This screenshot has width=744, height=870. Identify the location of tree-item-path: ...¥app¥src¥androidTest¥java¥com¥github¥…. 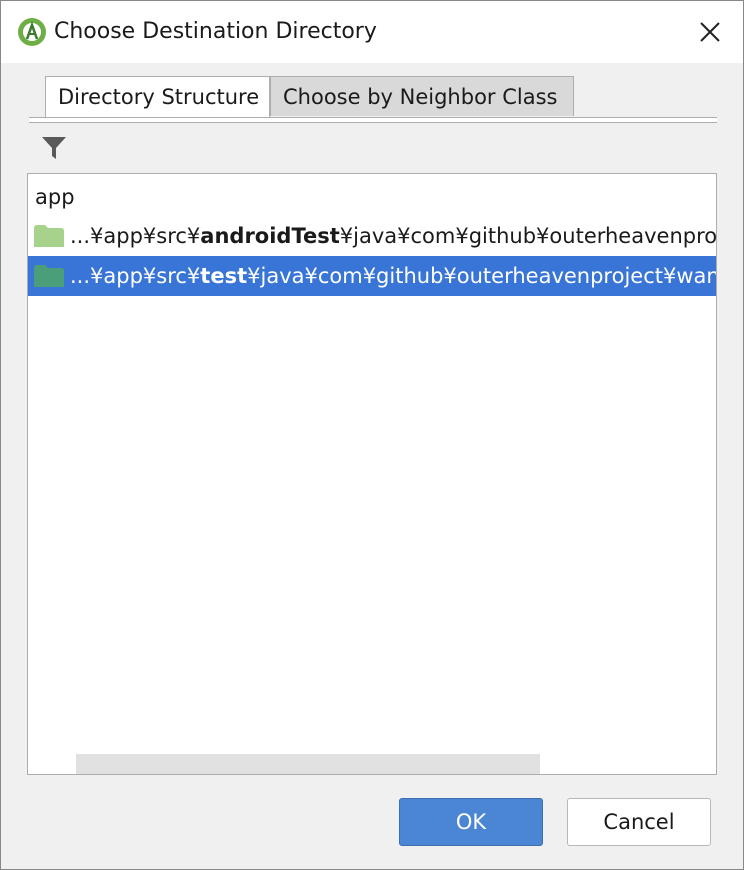
(393, 236).